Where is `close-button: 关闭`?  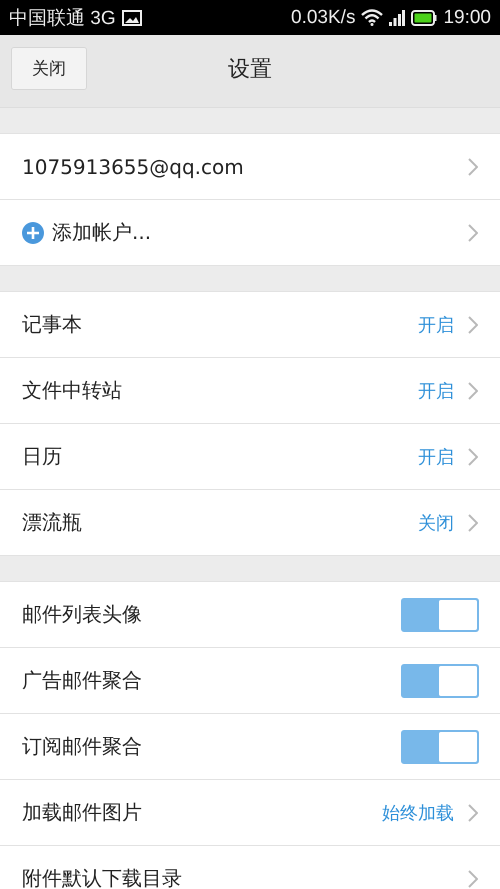 close-button: 关闭 is located at coordinates (49, 68).